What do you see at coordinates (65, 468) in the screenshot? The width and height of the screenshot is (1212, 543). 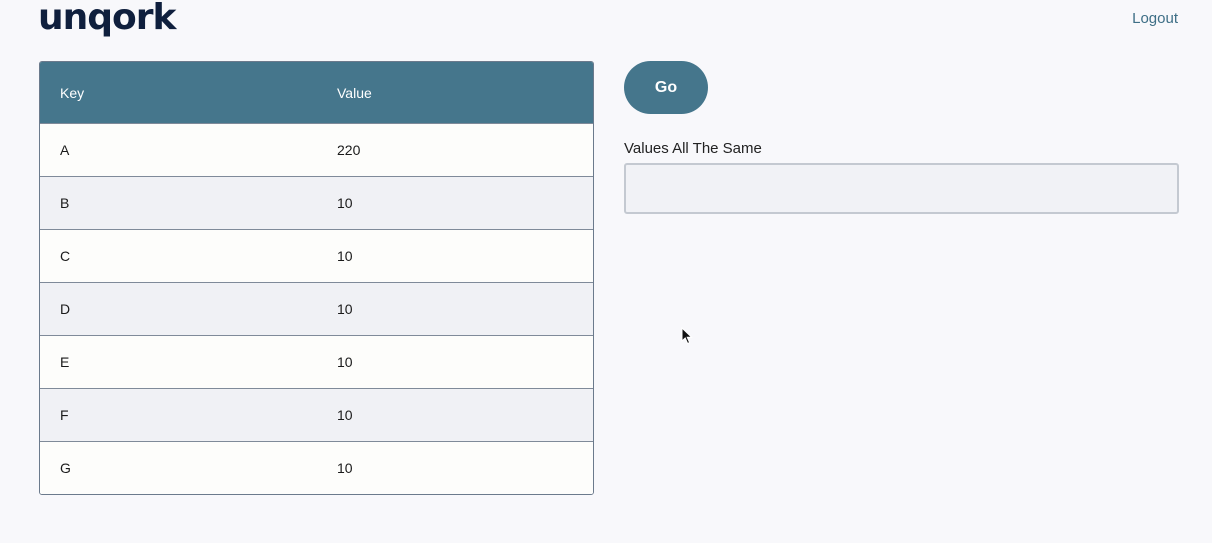 I see `cell-key: G` at bounding box center [65, 468].